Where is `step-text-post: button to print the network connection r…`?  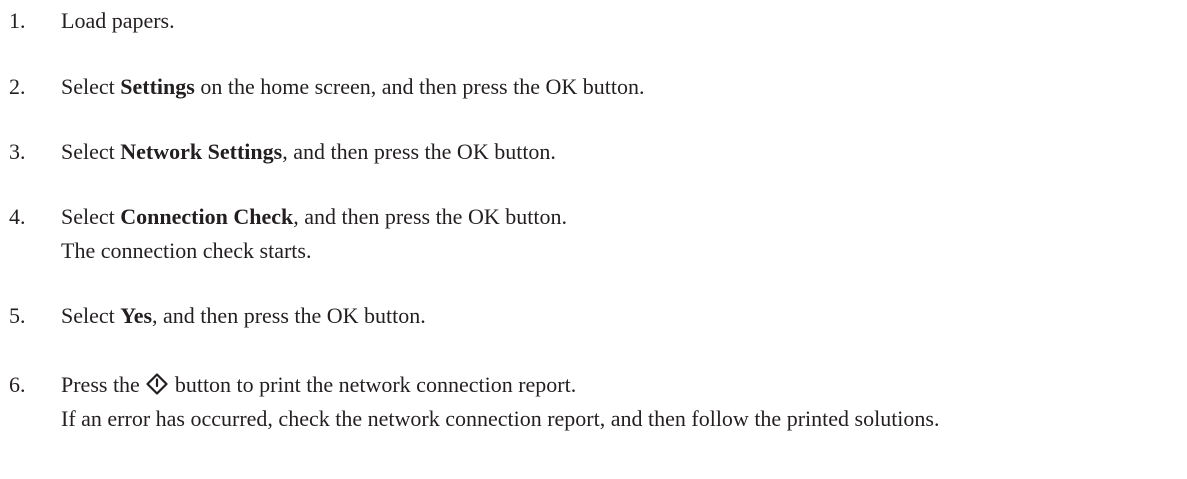
step-text-post: button to print the network connection r… is located at coordinates (373, 384).